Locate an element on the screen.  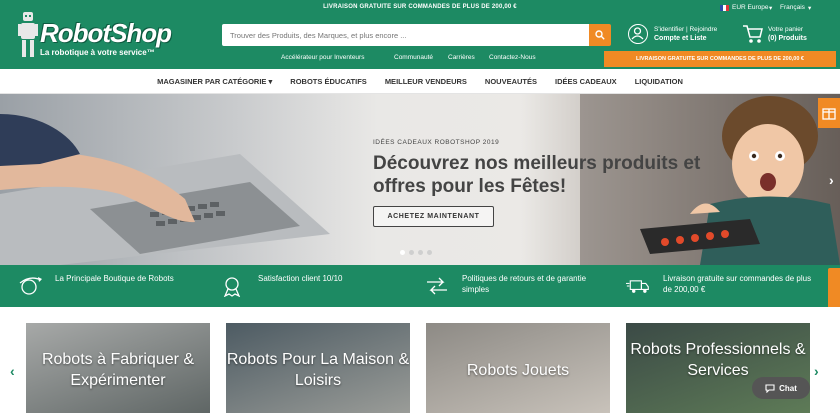
account-menu: S'identifier | Rejoindre Compte et Liste is located at coordinates (678, 36).